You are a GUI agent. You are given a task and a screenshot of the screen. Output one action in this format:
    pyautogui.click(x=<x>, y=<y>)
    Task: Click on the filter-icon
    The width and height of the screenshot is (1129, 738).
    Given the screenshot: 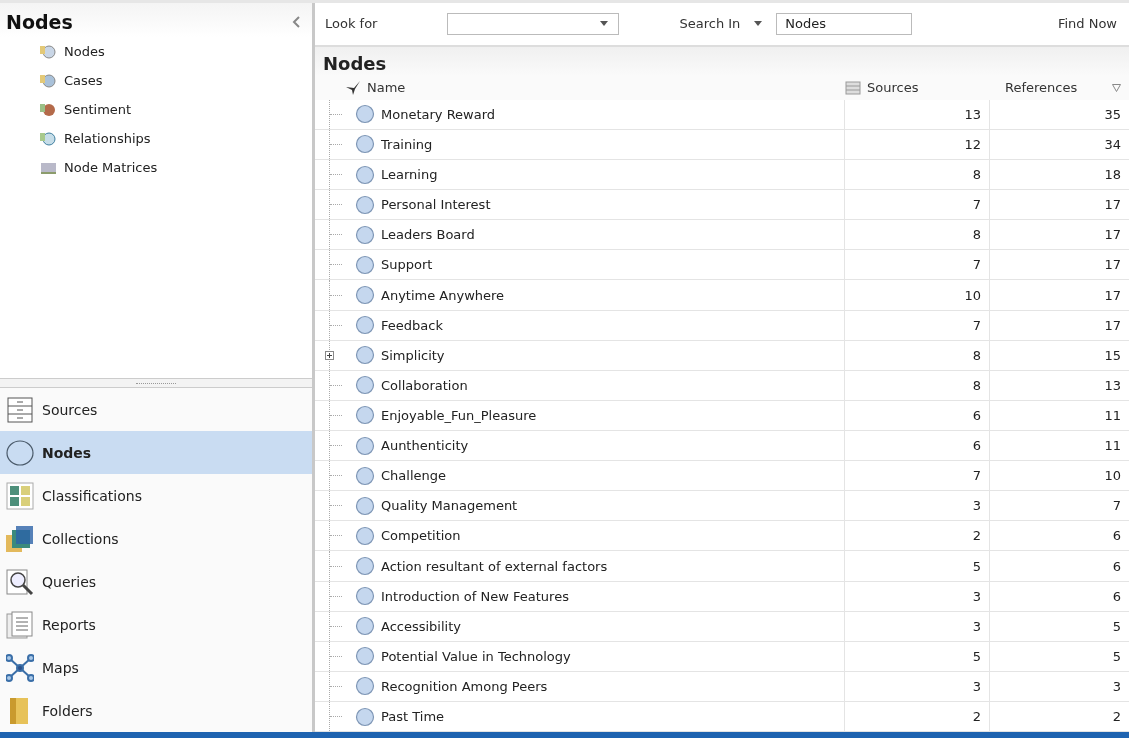 What is the action you would take?
    pyautogui.click(x=1116, y=87)
    